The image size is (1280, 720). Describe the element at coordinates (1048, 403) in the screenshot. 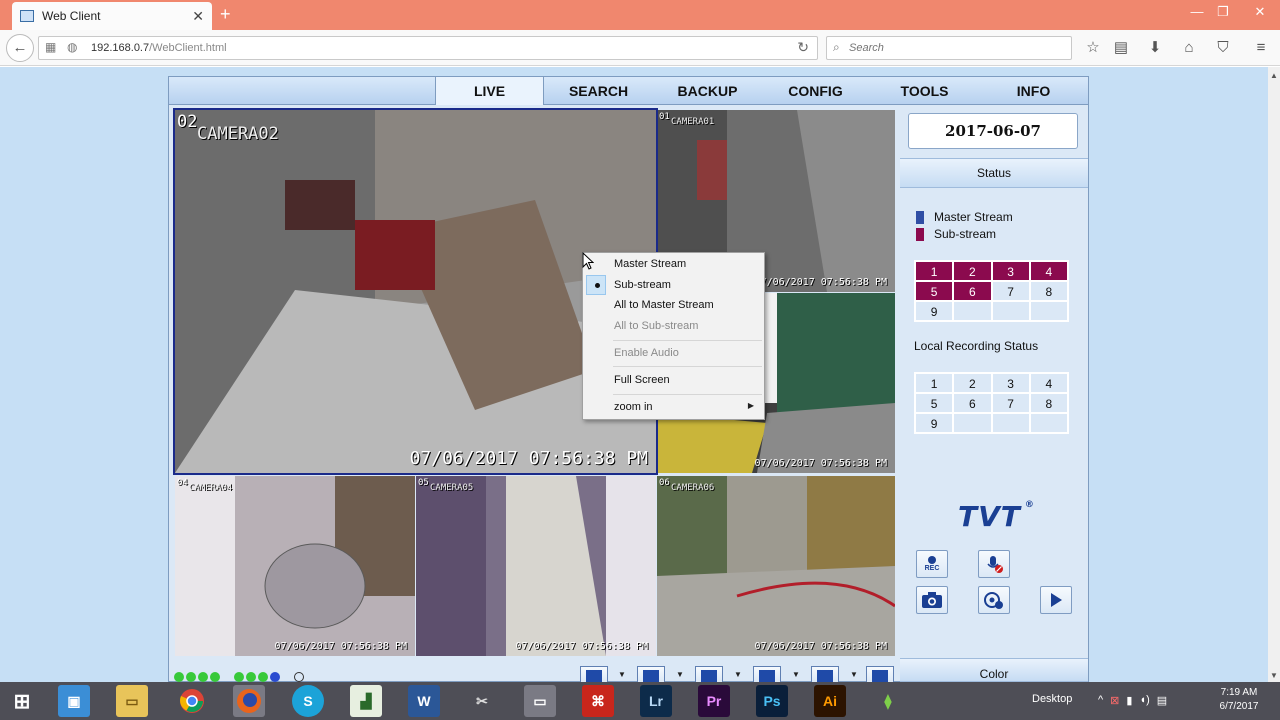

I see `rec-channel-8: 8` at that location.